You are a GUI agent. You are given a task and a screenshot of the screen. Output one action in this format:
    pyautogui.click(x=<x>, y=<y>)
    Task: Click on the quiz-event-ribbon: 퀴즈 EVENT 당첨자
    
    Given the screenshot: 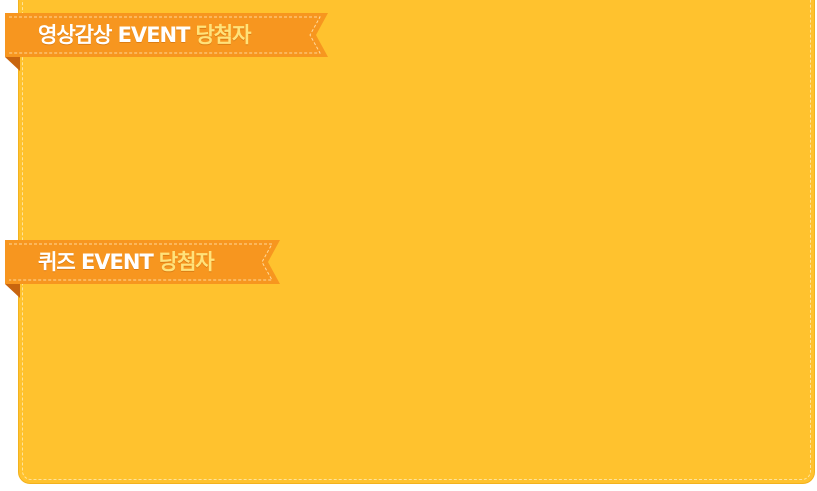 What is the action you would take?
    pyautogui.click(x=141, y=269)
    